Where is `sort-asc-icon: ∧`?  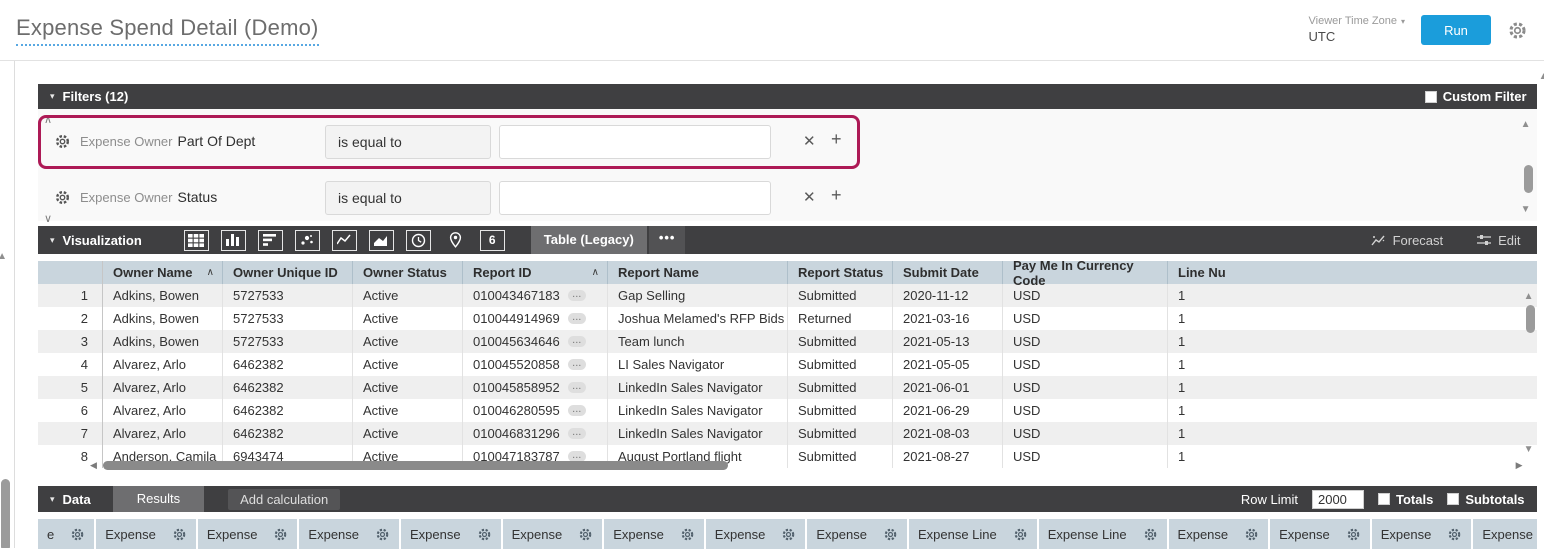
sort-asc-icon: ∧ is located at coordinates (214, 272).